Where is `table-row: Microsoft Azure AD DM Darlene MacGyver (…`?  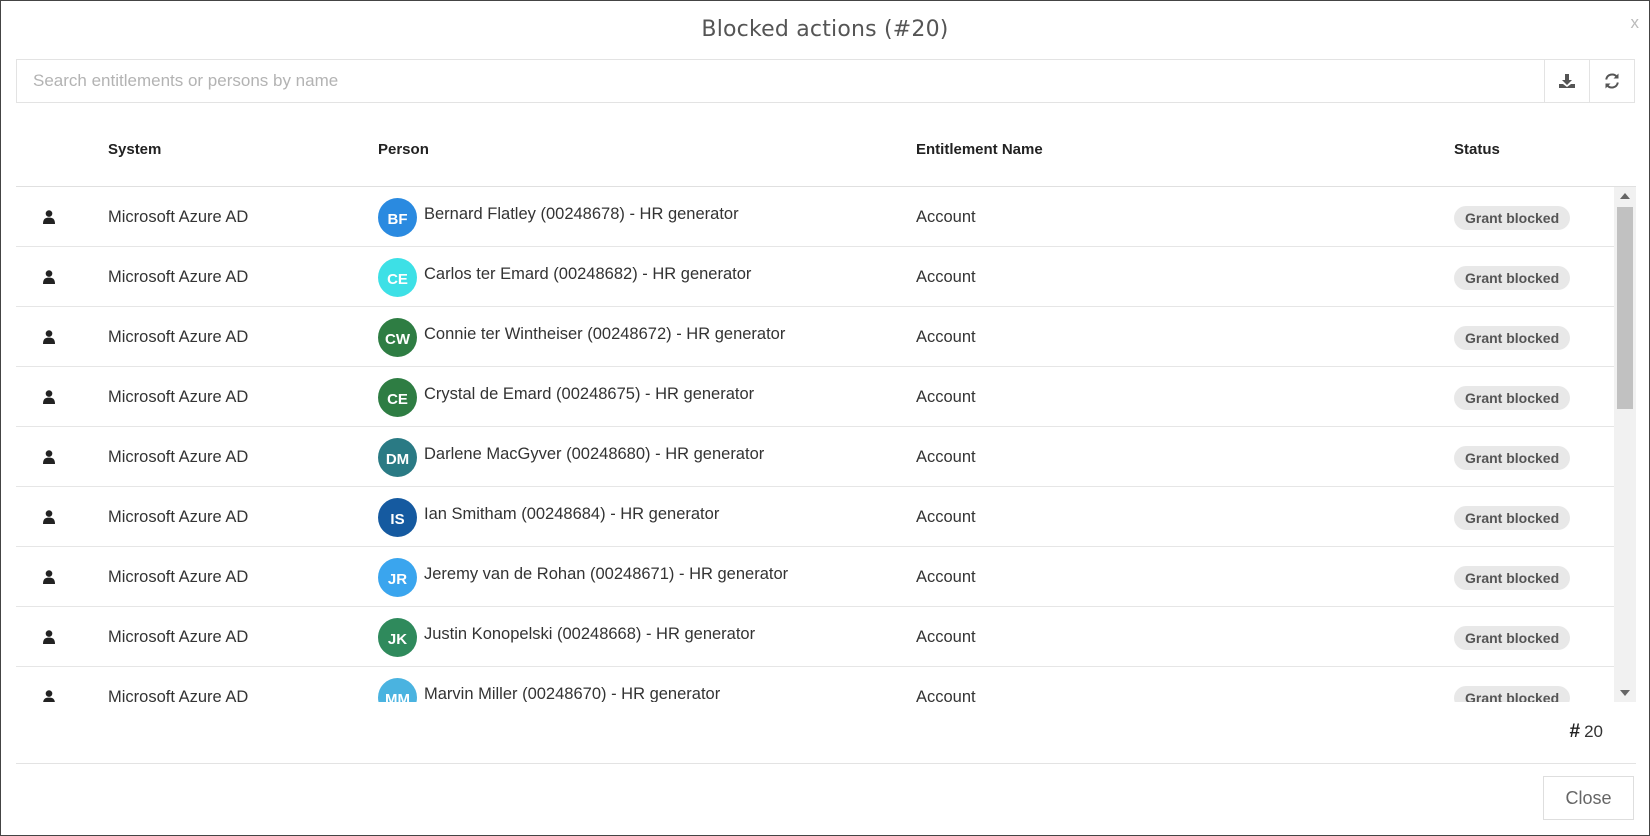
table-row: Microsoft Azure AD DM Darlene MacGyver (… is located at coordinates (815, 457).